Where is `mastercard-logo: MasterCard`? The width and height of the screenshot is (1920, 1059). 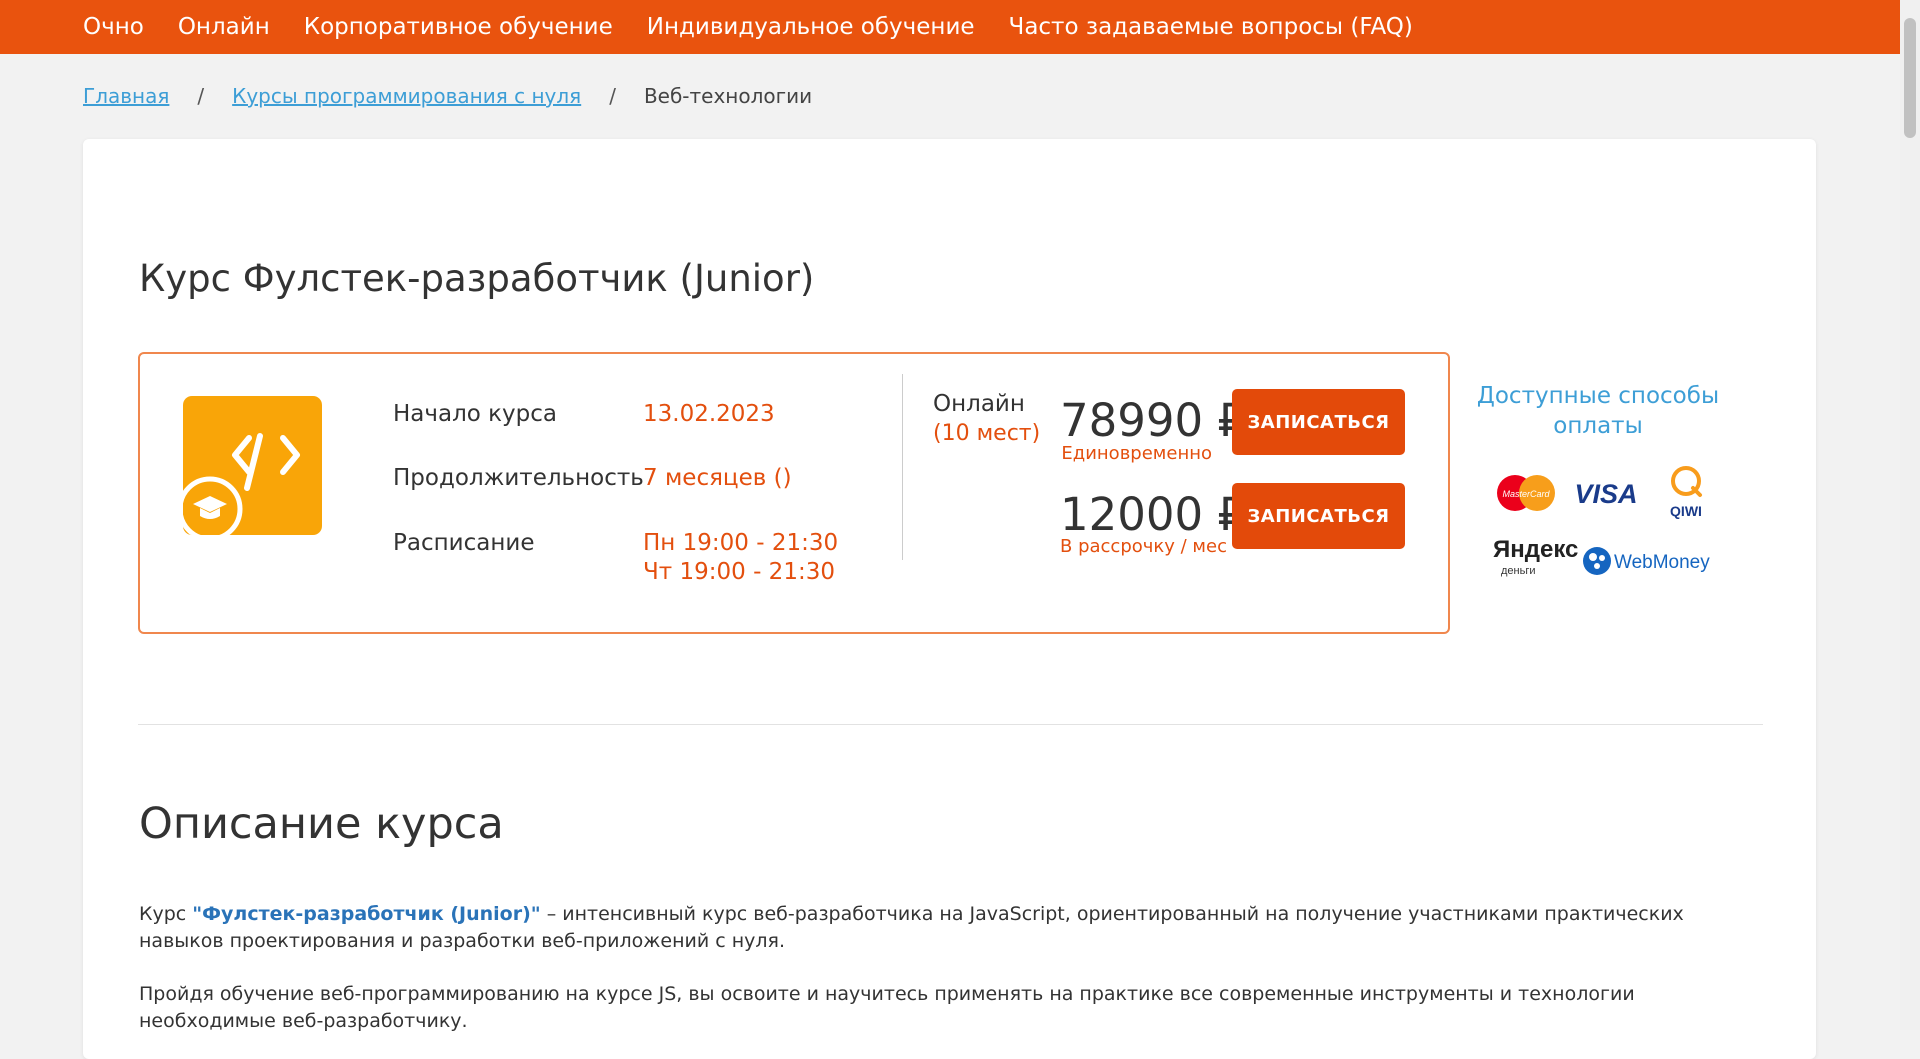
mastercard-logo: MasterCard is located at coordinates (1526, 493).